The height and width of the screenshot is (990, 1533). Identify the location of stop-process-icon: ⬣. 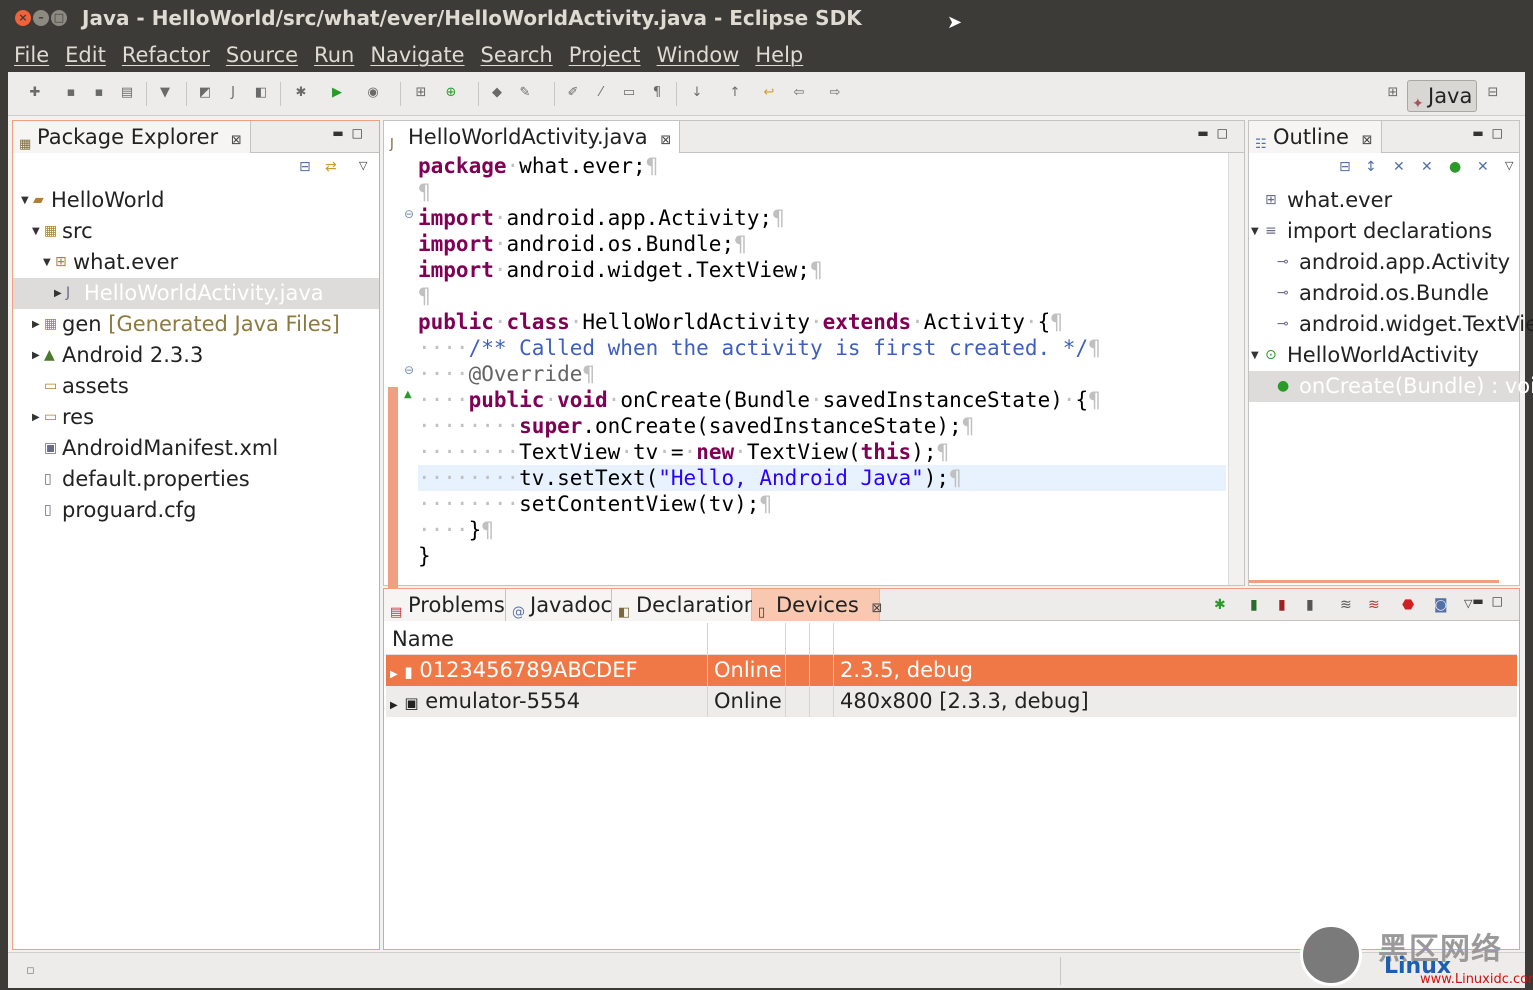
(1408, 605).